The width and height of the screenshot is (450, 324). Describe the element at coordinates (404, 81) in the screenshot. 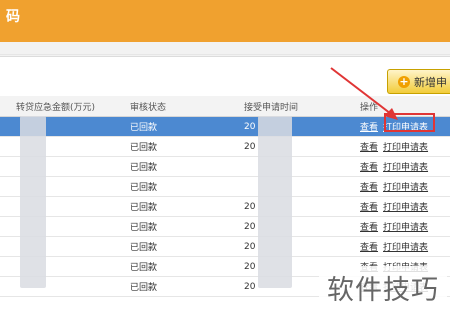

I see `plus-icon: +` at that location.